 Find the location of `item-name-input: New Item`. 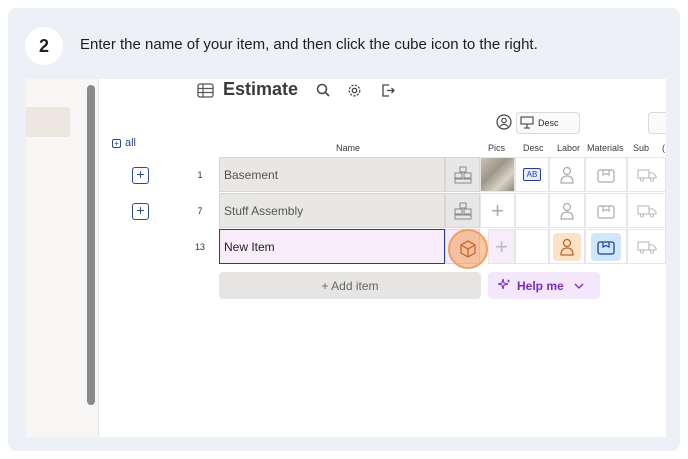

item-name-input: New Item is located at coordinates (332, 246).